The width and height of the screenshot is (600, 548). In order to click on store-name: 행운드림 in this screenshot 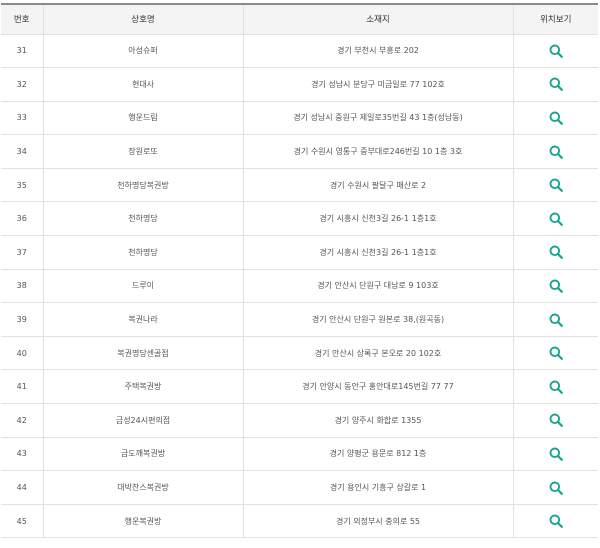, I will do `click(143, 118)`.